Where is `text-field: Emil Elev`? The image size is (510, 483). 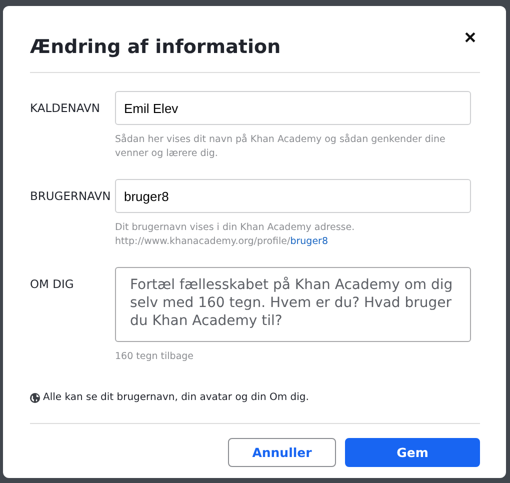
text-field: Emil Elev is located at coordinates (293, 108).